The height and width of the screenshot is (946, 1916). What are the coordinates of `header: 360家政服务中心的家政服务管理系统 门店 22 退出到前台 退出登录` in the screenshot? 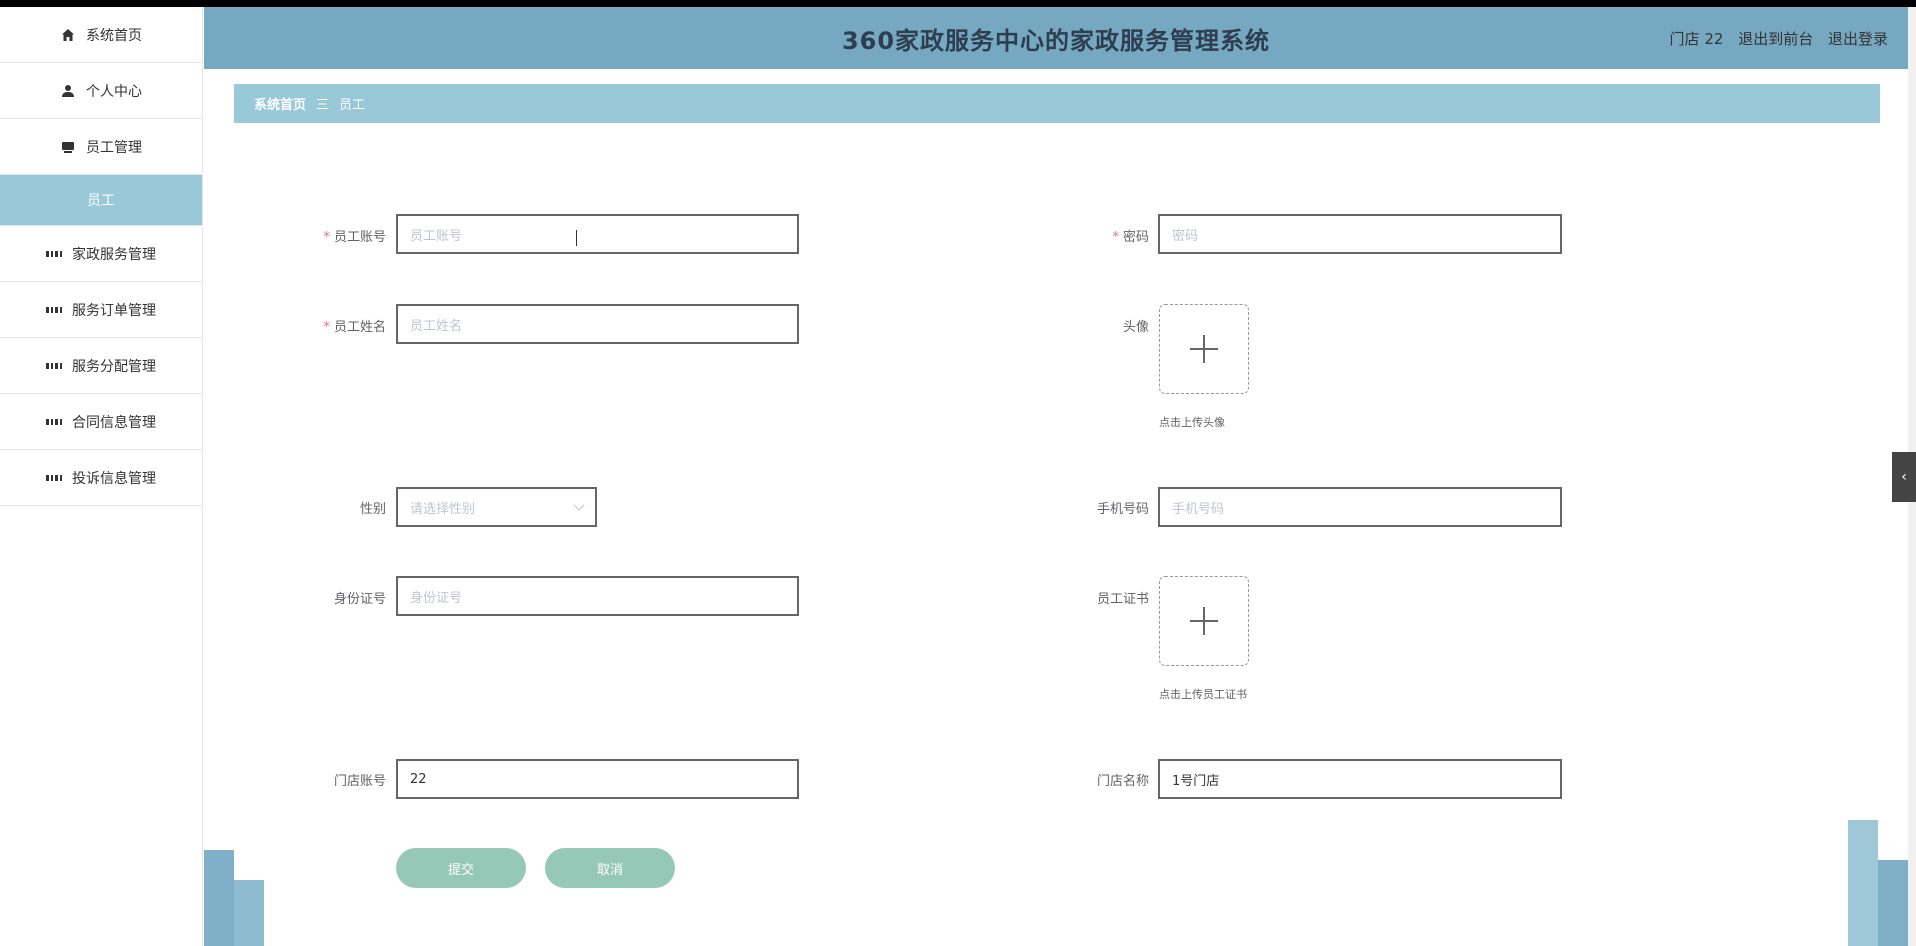 It's located at (1056, 38).